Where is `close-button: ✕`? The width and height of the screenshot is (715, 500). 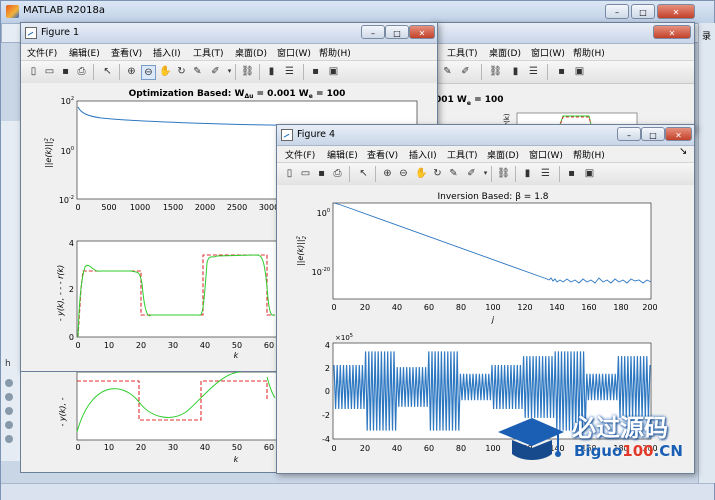
close-button: ✕ is located at coordinates (676, 11).